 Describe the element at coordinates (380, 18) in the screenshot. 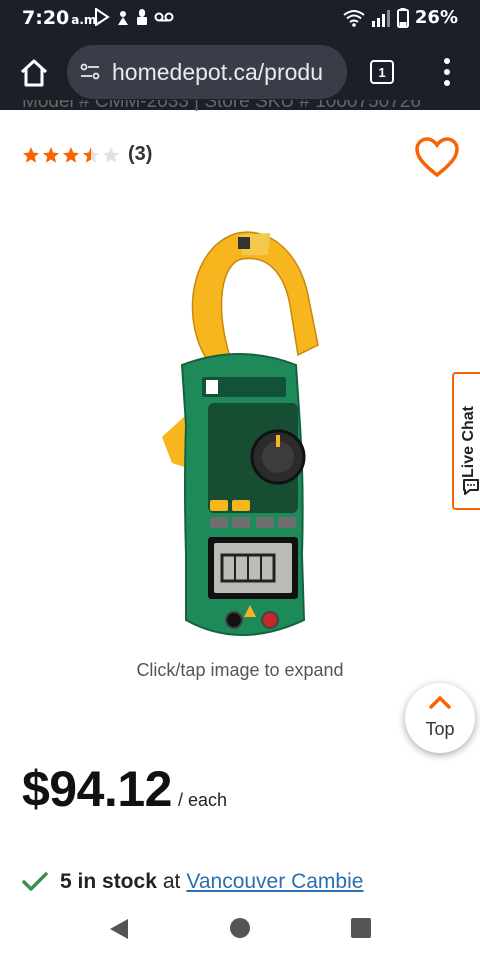

I see `signal-icon` at that location.